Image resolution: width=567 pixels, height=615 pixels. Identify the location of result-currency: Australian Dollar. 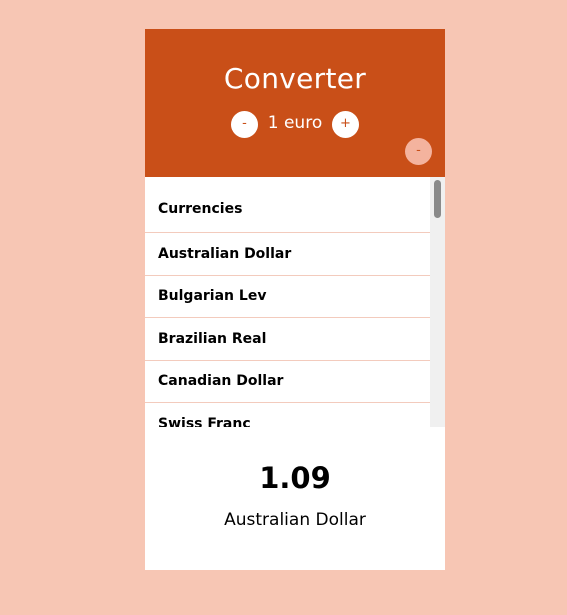
(295, 520).